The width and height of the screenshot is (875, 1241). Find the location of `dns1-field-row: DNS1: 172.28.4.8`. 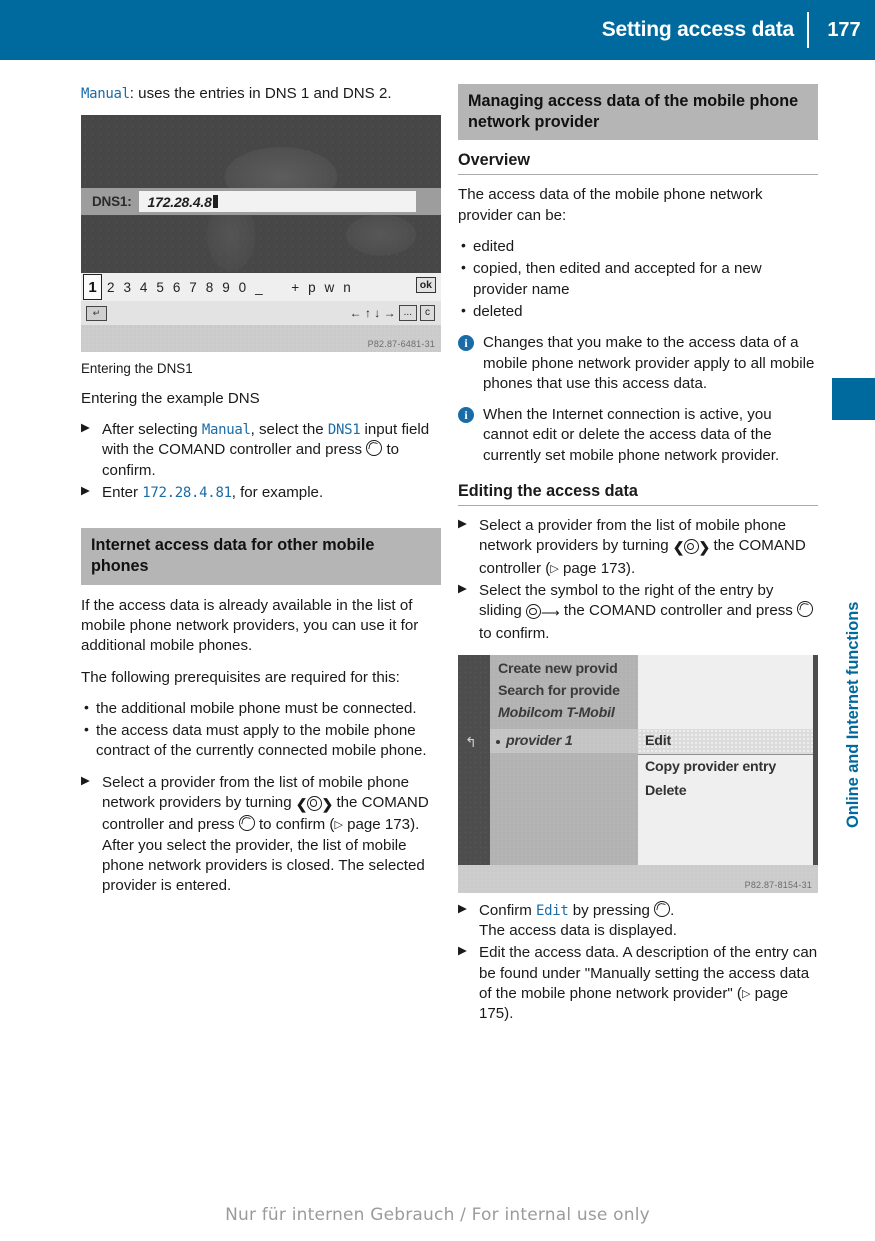

dns1-field-row: DNS1: 172.28.4.8 is located at coordinates (261, 202).